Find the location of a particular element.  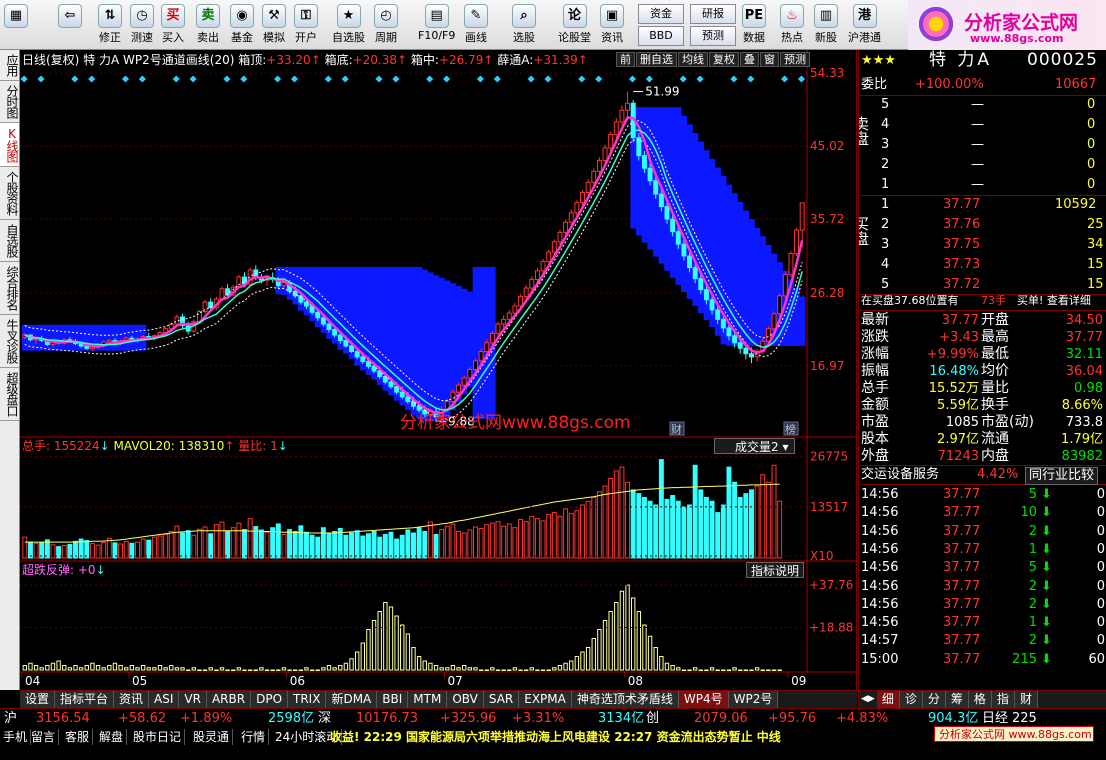

buy-price: 37.75 is located at coordinates (961, 245).